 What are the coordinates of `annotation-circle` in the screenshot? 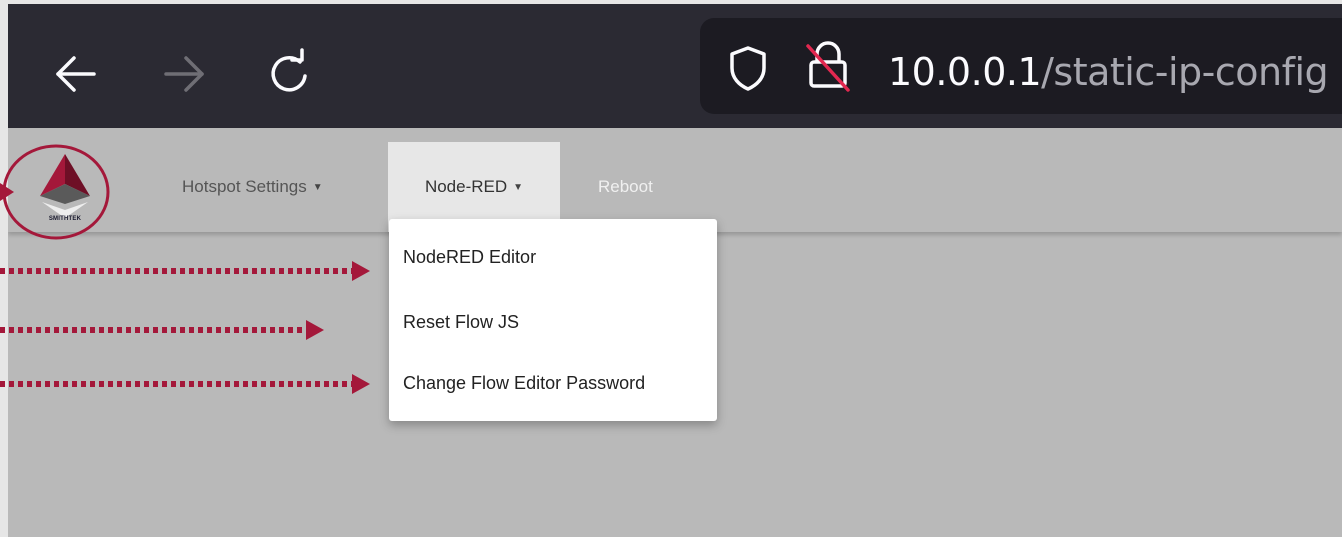 It's located at (56, 192).